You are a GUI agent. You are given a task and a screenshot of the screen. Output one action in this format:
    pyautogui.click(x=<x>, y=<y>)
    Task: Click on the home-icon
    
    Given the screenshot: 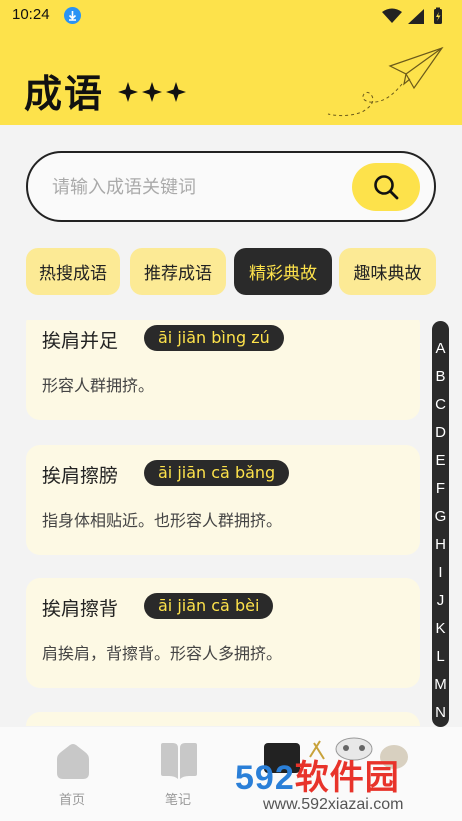 What is the action you would take?
    pyautogui.click(x=73, y=761)
    